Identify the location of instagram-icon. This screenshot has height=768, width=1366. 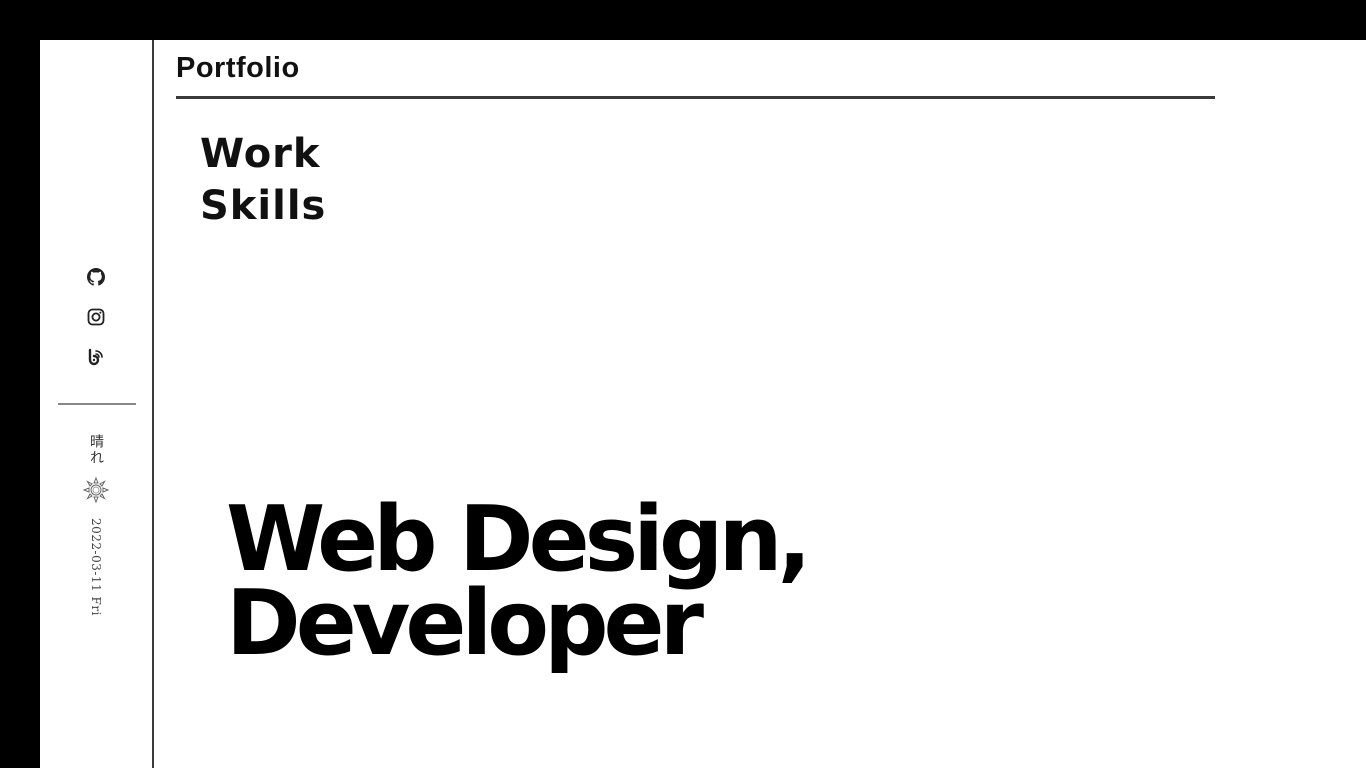
(96, 318).